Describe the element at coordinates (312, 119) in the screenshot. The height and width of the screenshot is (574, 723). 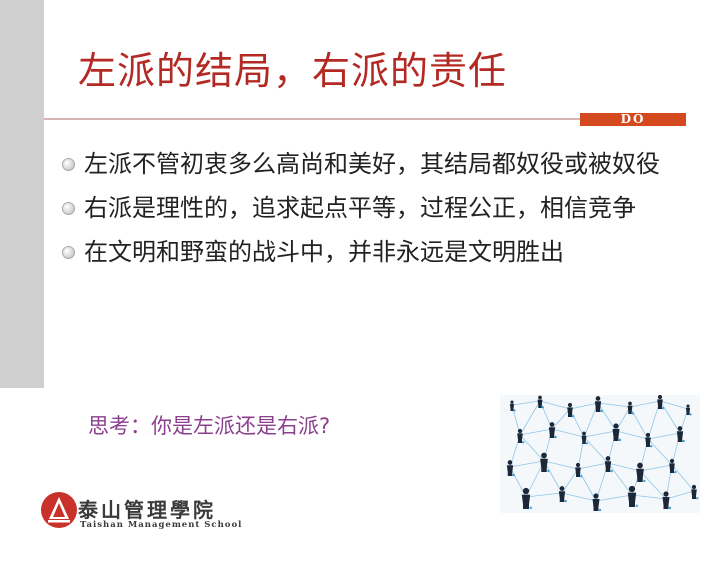
I see `title-divider` at that location.